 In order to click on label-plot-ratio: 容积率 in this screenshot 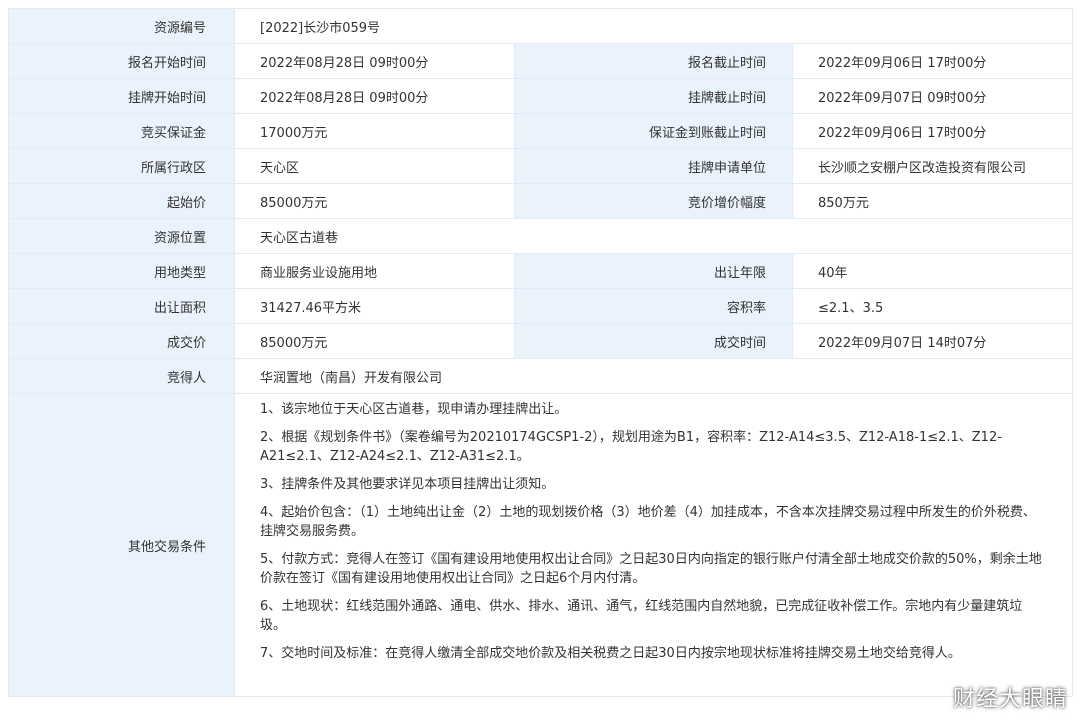, I will do `click(653, 306)`.